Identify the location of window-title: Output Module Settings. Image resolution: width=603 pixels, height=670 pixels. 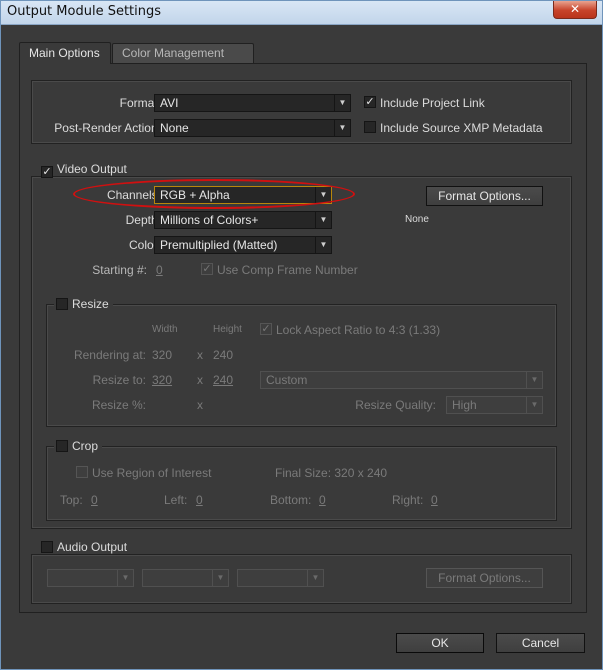
(84, 11).